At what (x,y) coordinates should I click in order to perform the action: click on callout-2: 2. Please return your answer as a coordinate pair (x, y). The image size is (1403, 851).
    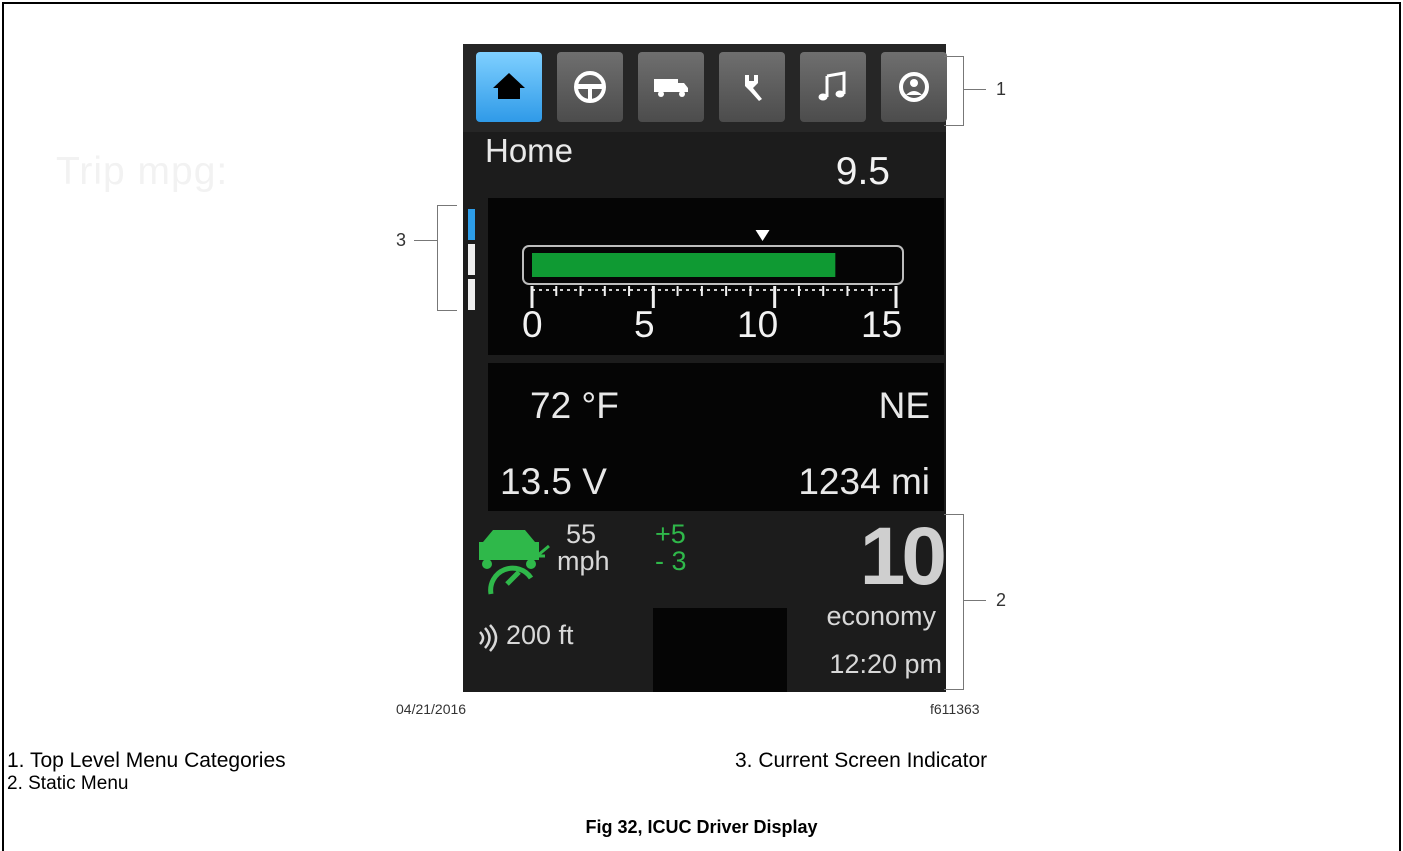
    Looking at the image, I should click on (1001, 600).